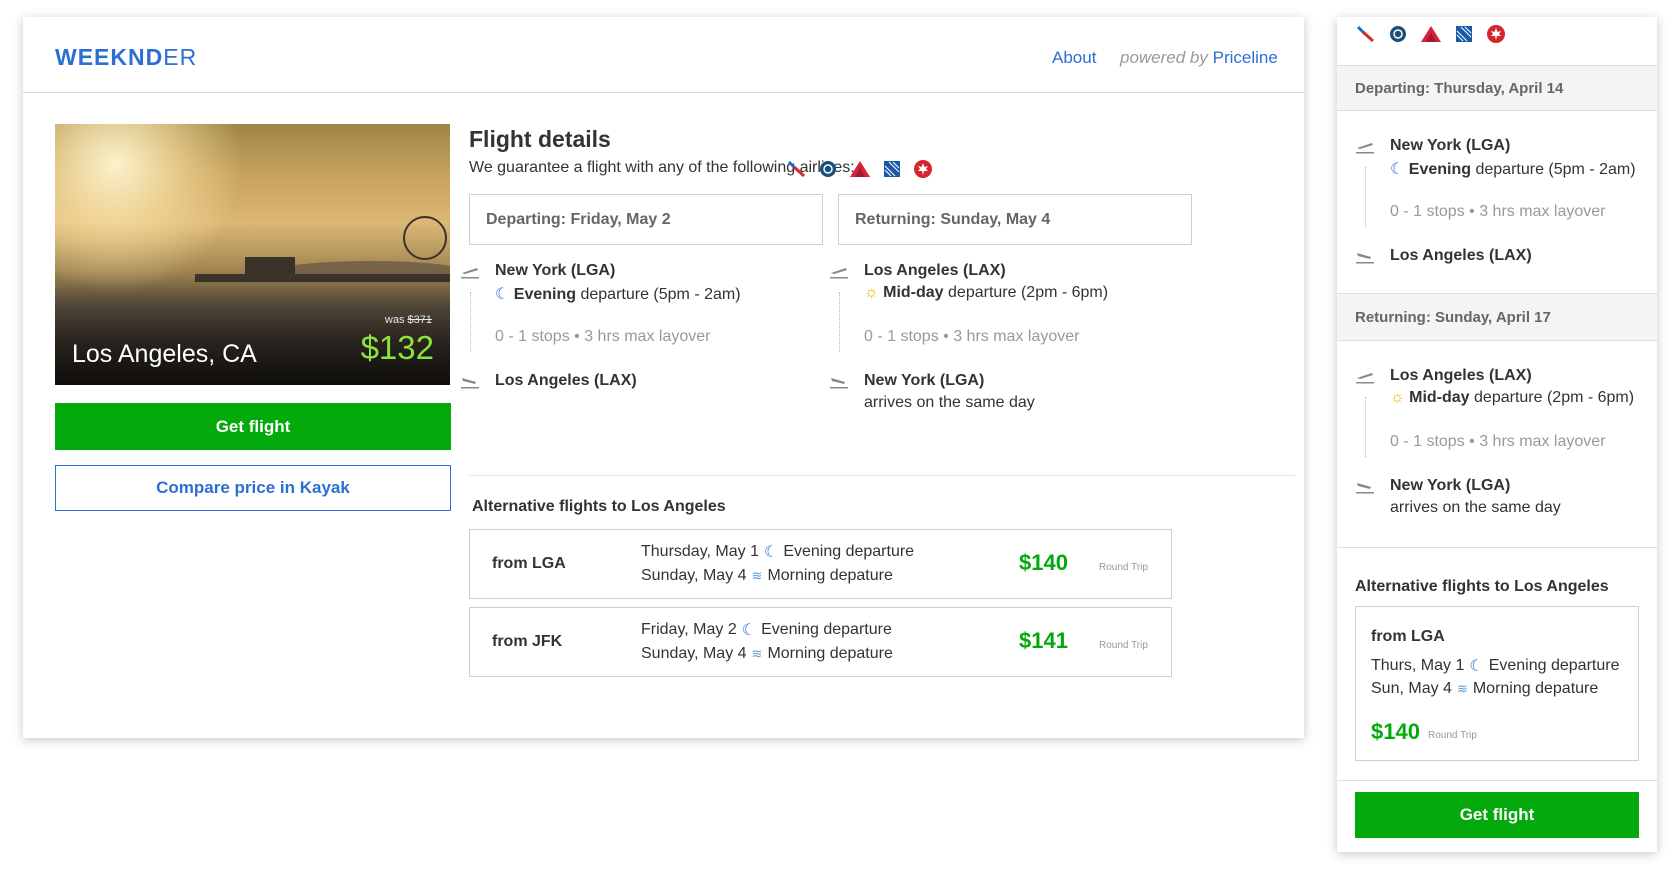 This screenshot has width=1679, height=876. Describe the element at coordinates (700, 551) in the screenshot. I see `alt-out-date: Thursday, May 1` at that location.